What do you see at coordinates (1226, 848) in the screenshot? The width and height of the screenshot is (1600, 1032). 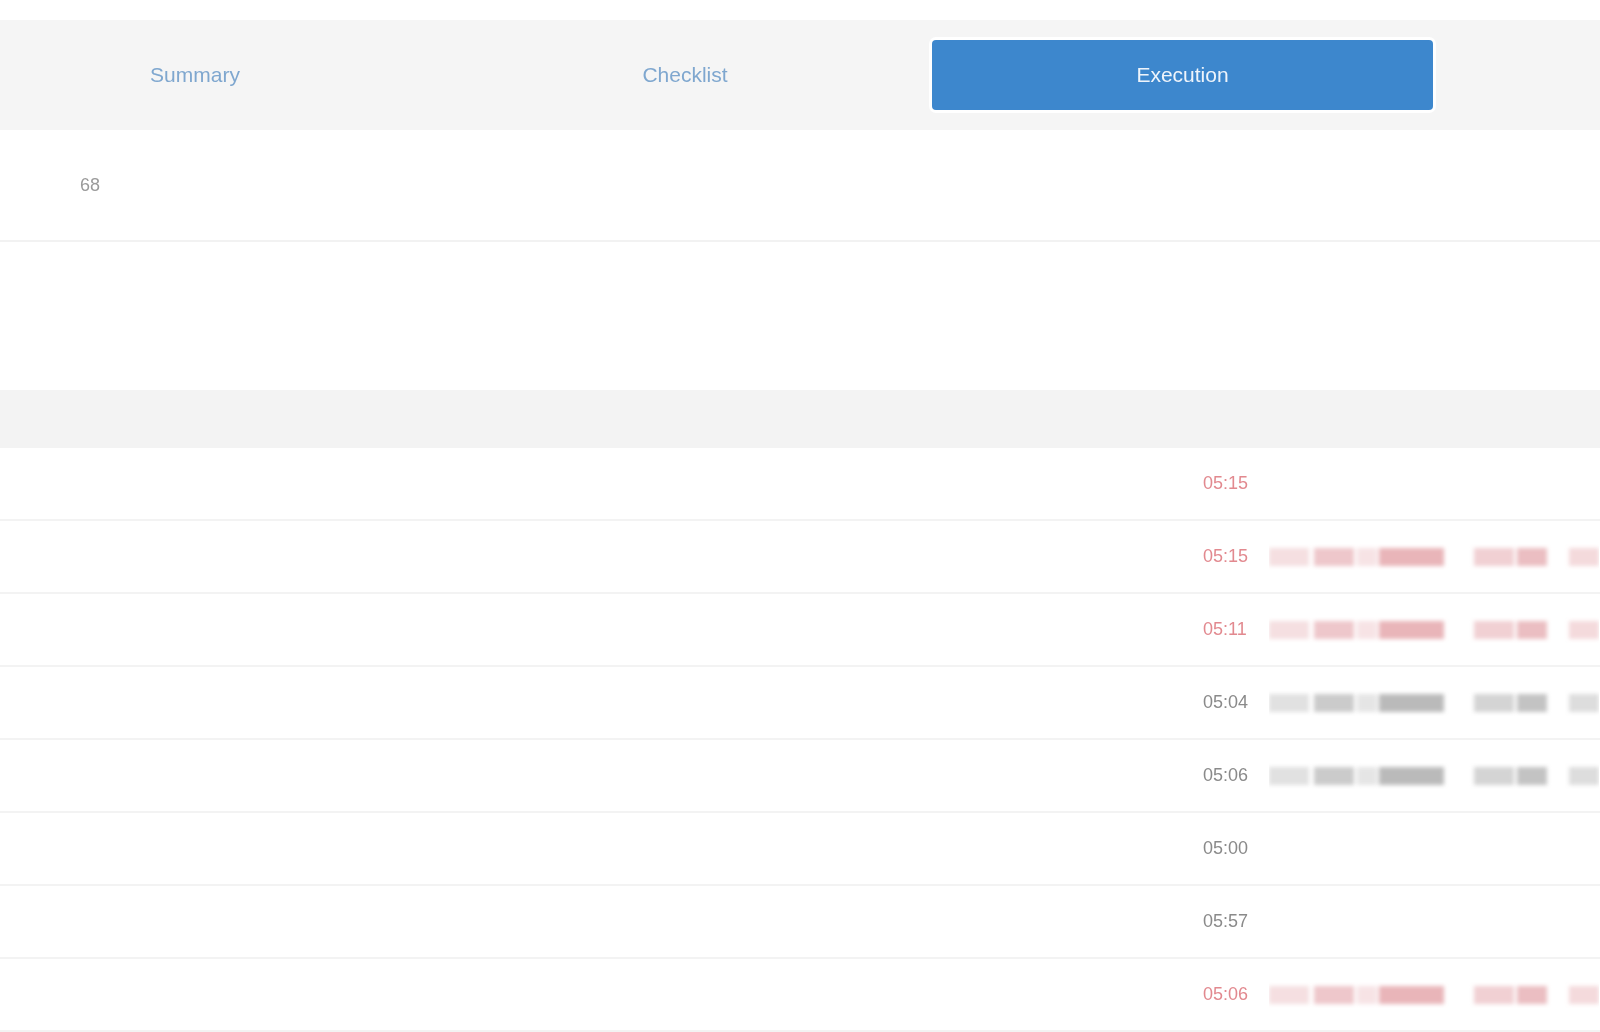 I see `time-label: 05:00` at bounding box center [1226, 848].